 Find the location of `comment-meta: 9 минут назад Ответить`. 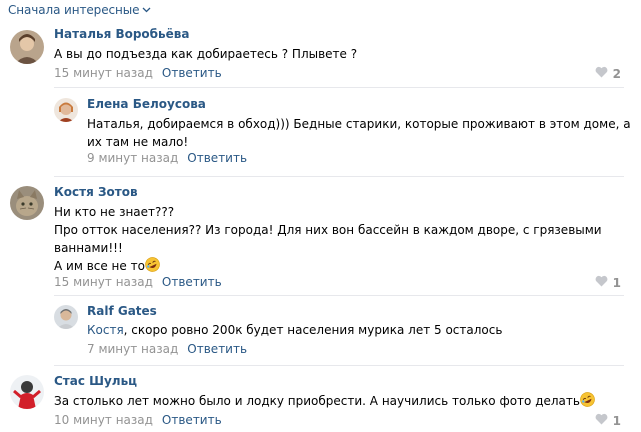

comment-meta: 9 минут назад Ответить is located at coordinates (167, 158).